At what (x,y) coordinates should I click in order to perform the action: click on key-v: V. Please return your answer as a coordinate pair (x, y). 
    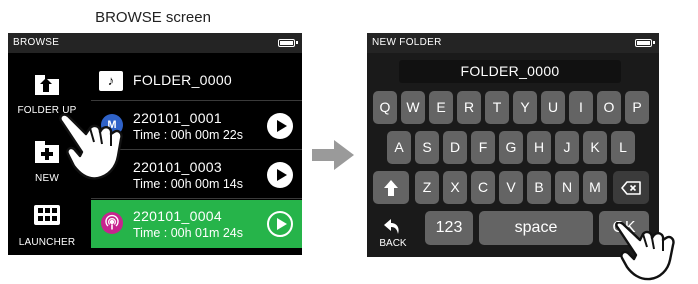
    Looking at the image, I should click on (511, 187).